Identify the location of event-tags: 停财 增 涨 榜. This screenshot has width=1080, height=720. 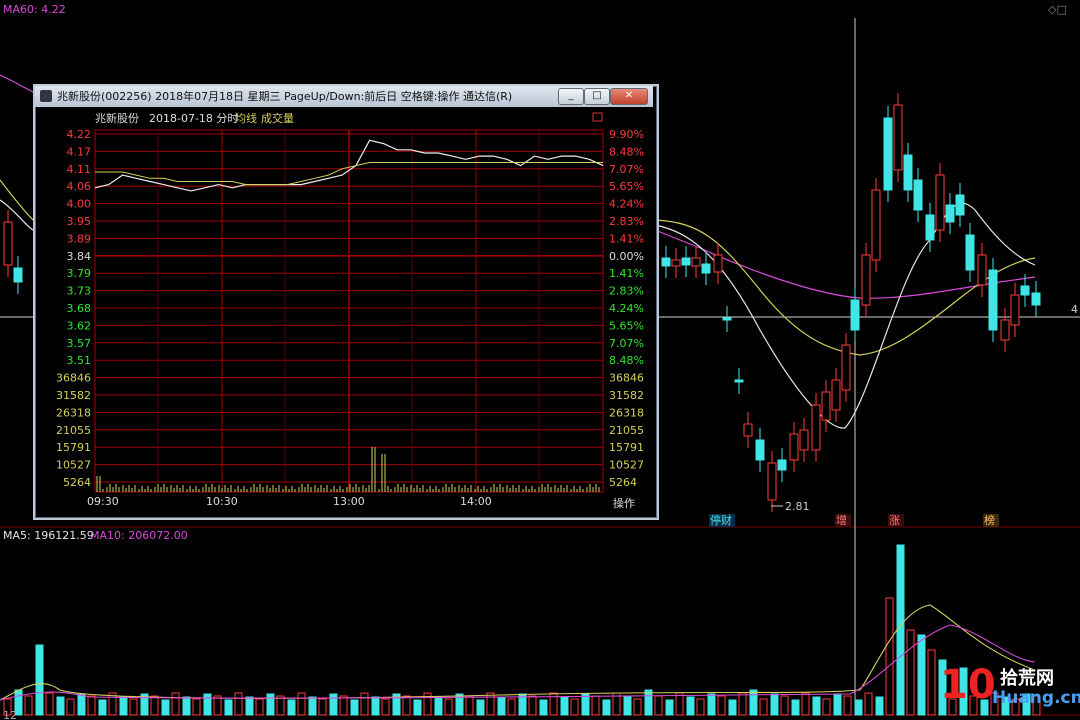
(854, 520).